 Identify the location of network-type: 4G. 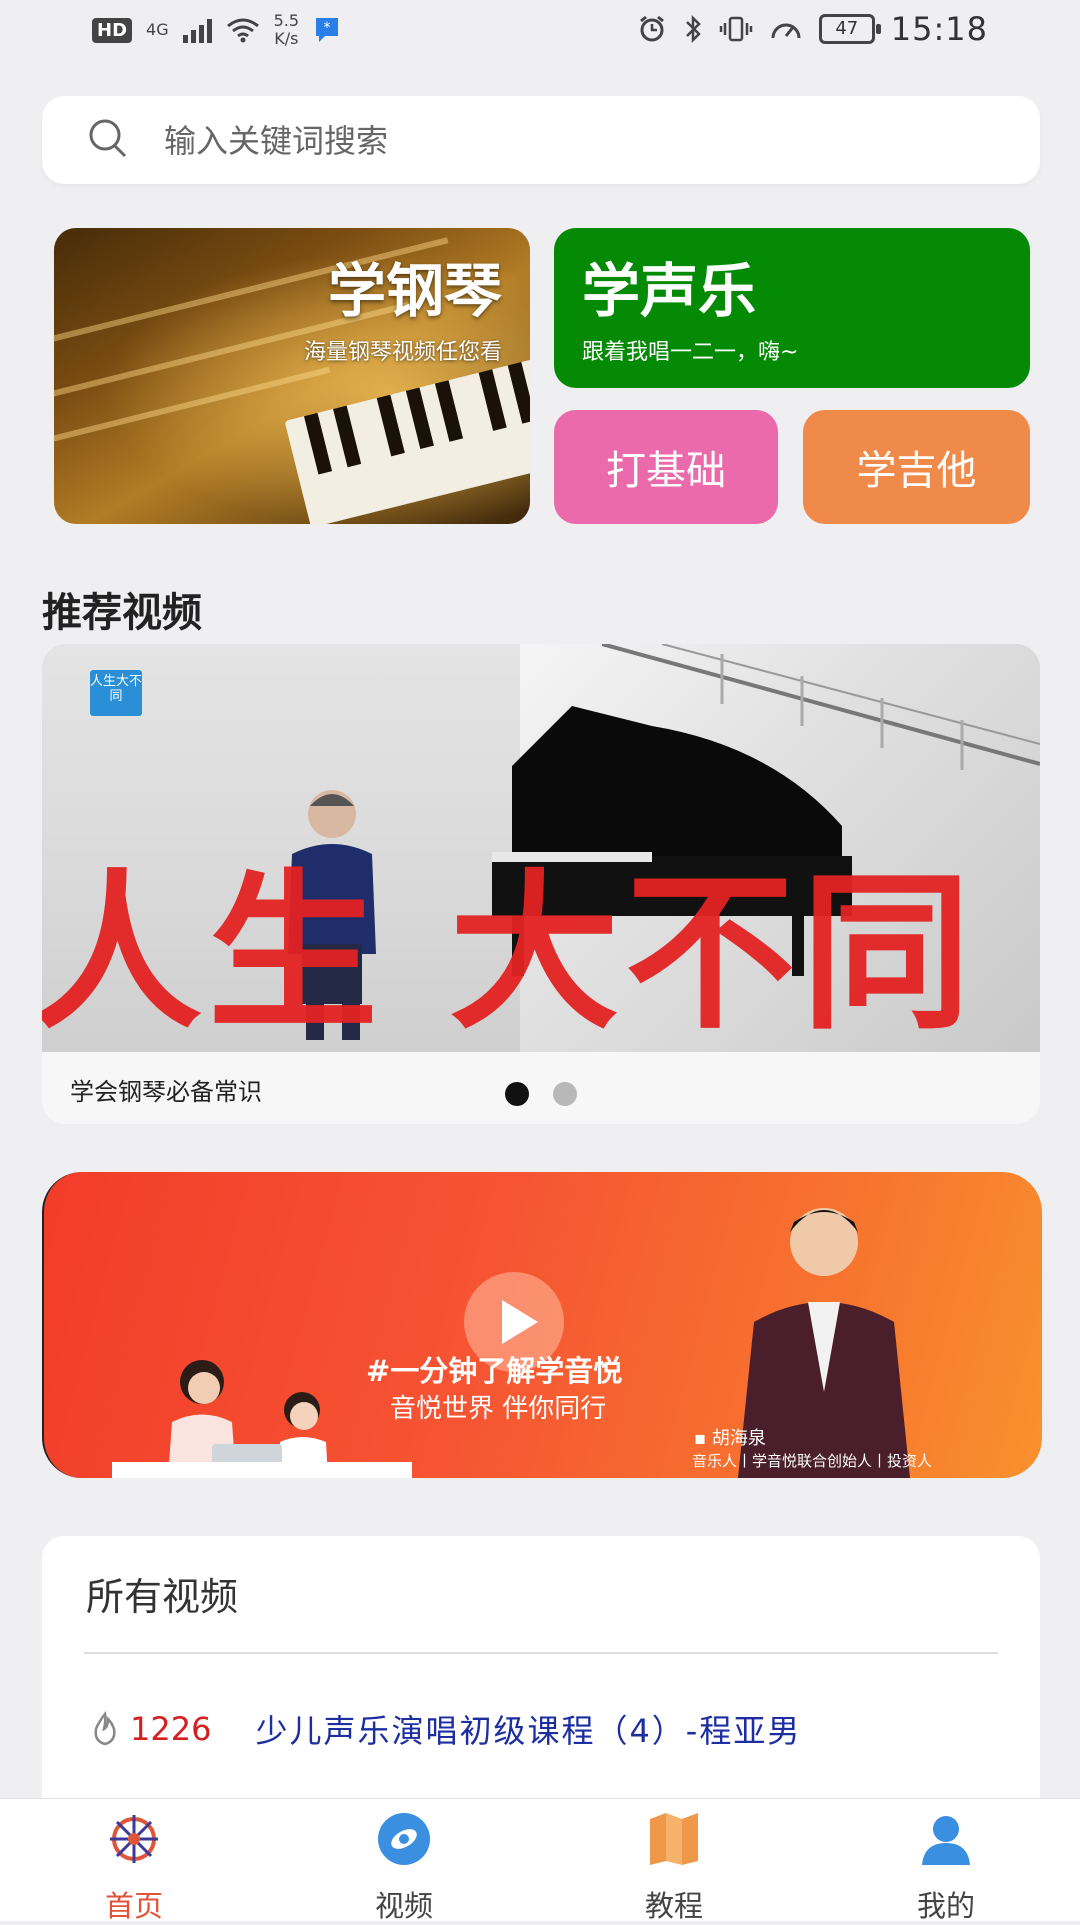
(157, 29).